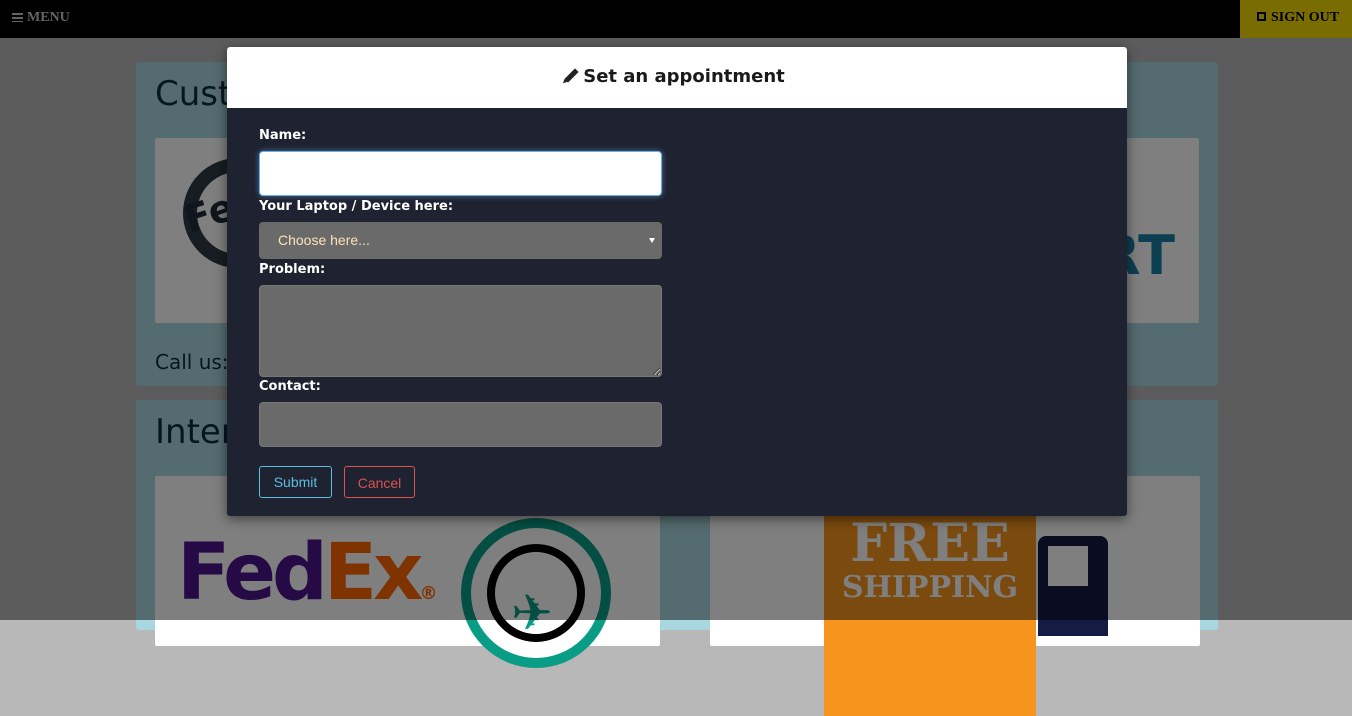 This screenshot has height=716, width=1352. I want to click on contact-label: Contact:, so click(290, 386).